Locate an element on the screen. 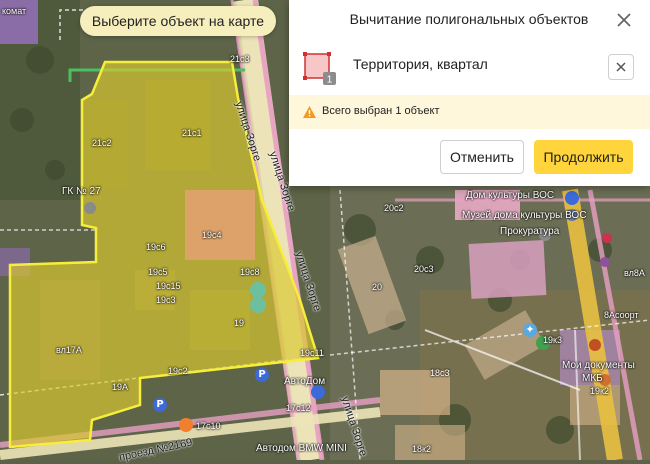 This screenshot has height=464, width=650. remove-object-button is located at coordinates (621, 67).